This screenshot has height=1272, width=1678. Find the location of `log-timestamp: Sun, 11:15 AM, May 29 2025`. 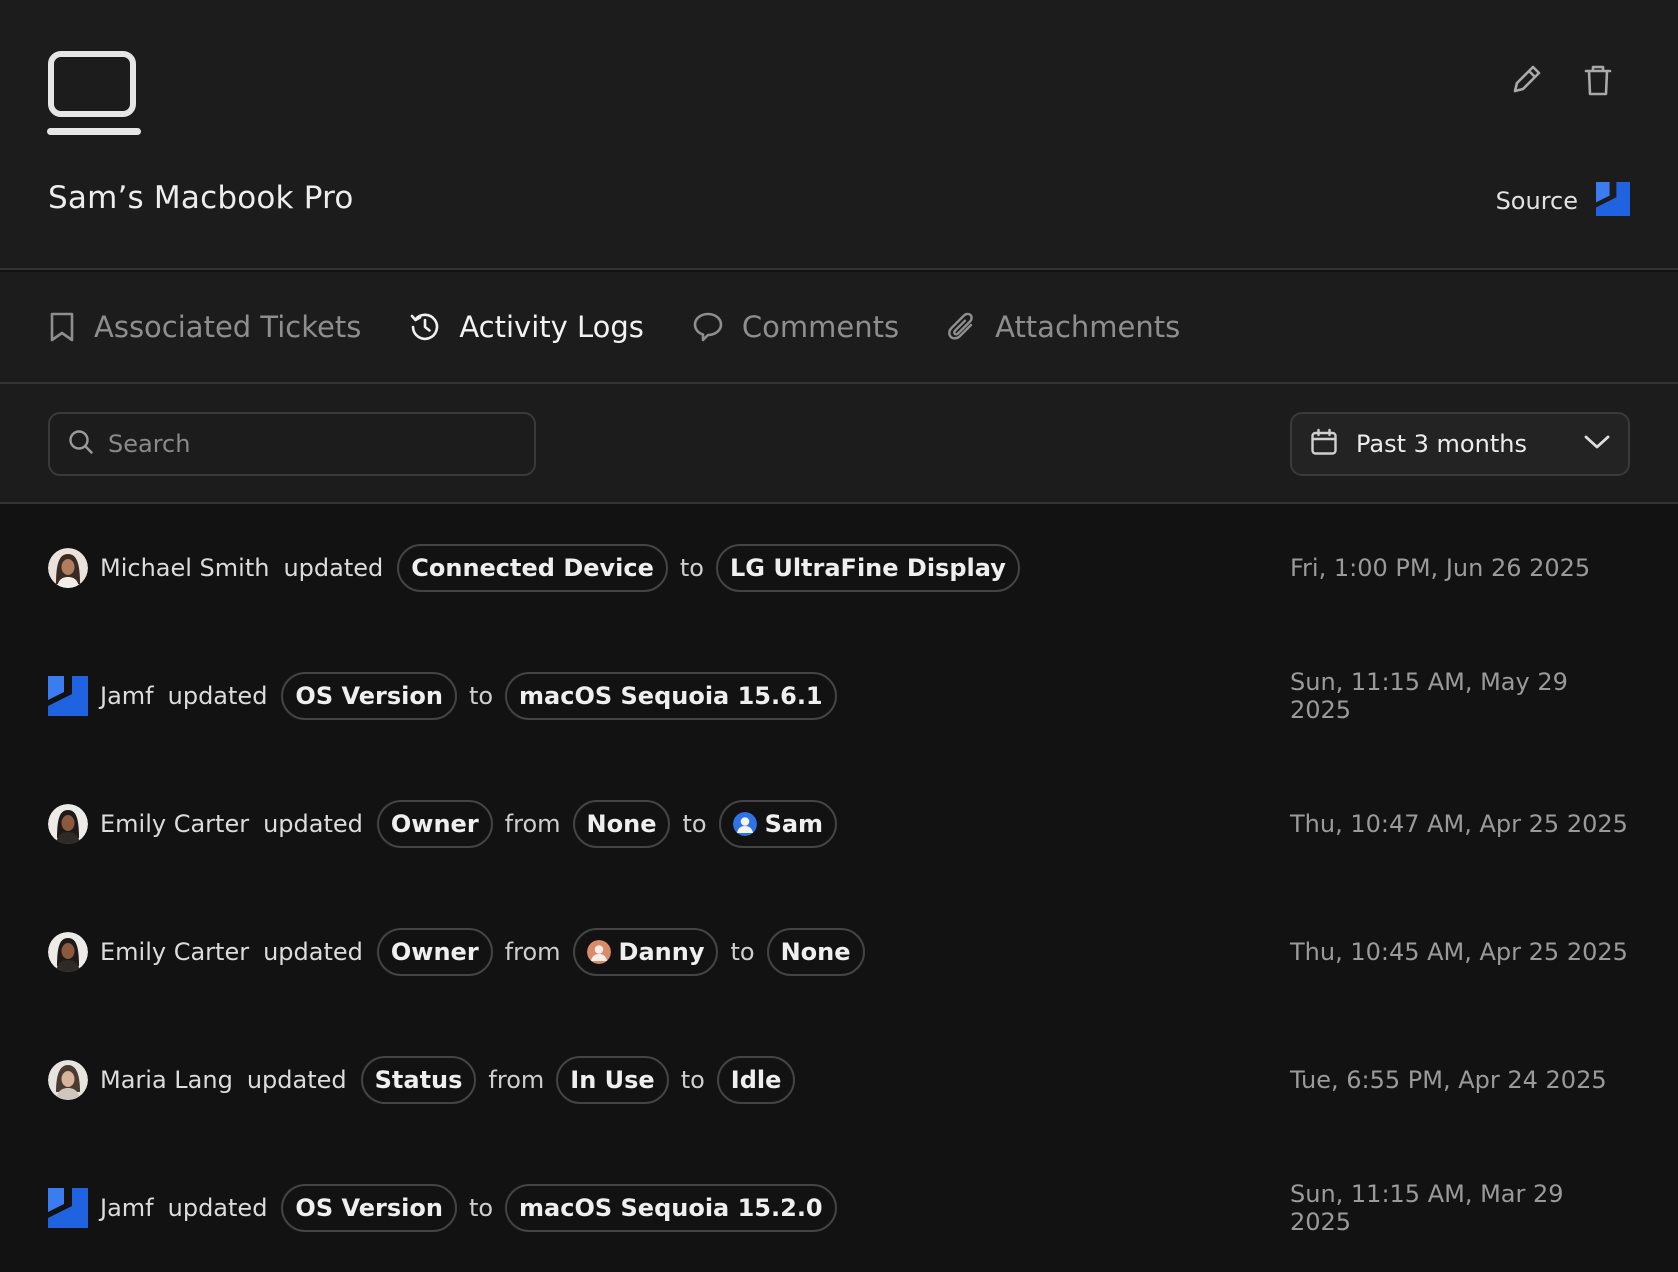

log-timestamp: Sun, 11:15 AM, May 29 2025 is located at coordinates (1429, 696).